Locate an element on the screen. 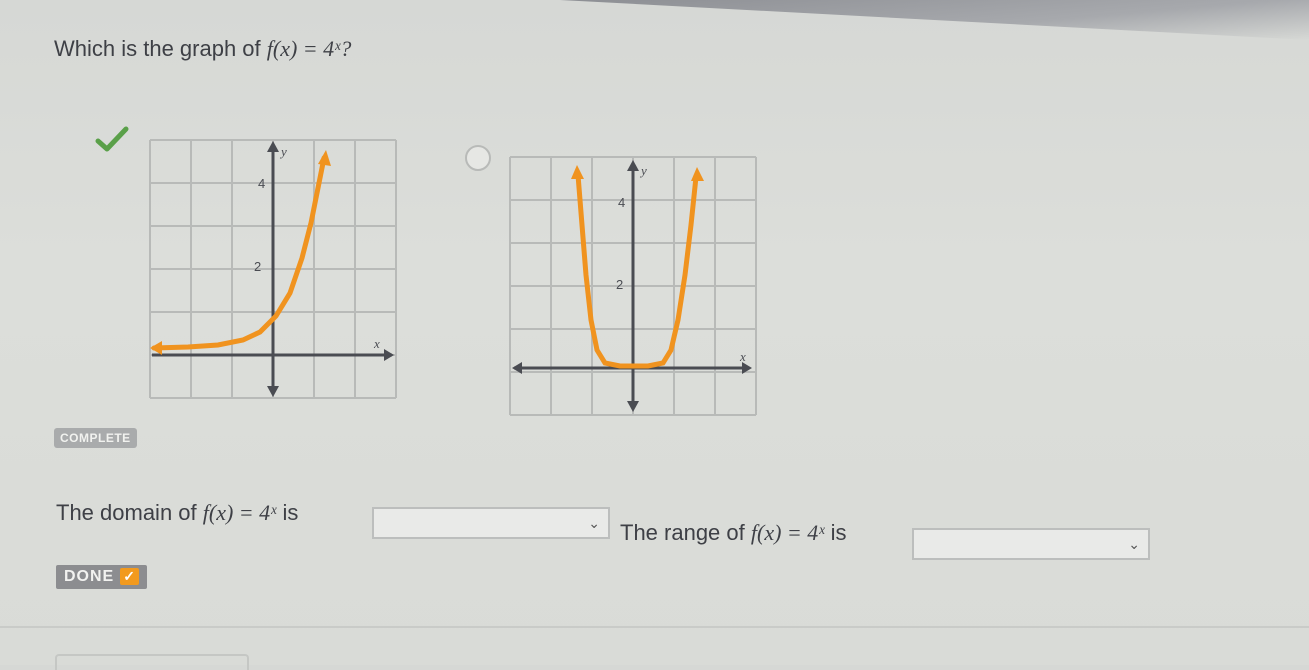 The image size is (1309, 670). checkmark-icon: ✓ is located at coordinates (129, 576).